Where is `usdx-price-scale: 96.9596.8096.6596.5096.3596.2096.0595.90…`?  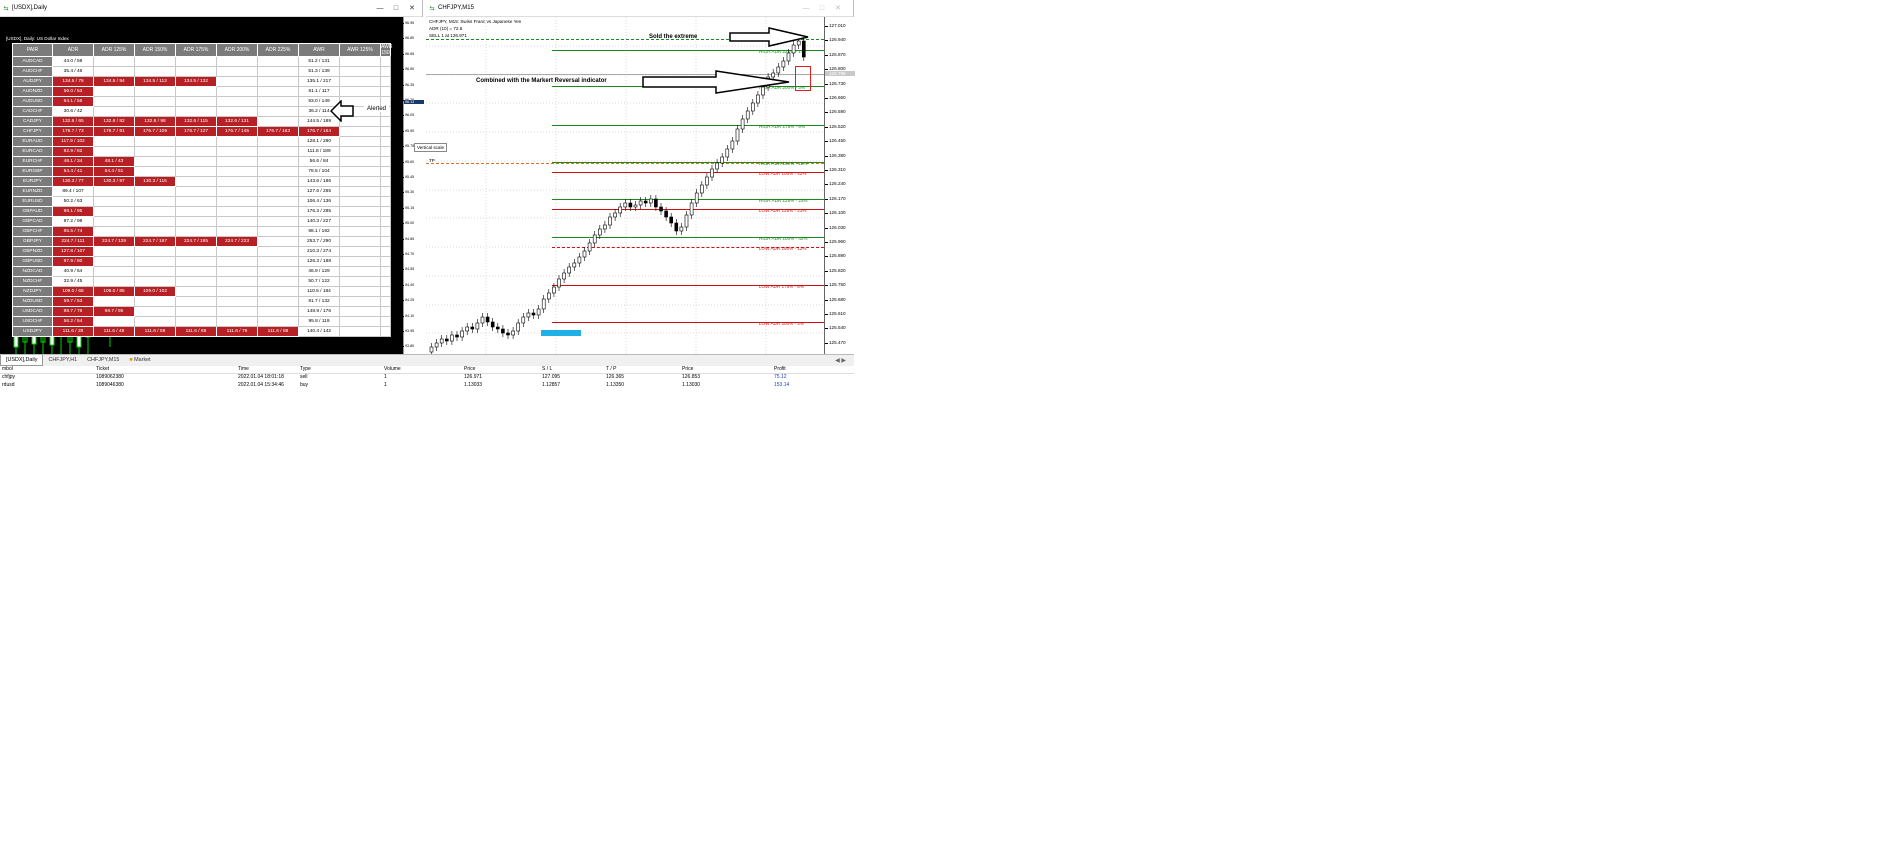
usdx-price-scale: 96.9596.8096.6596.5096.3596.2096.0595.90… is located at coordinates (413, 190).